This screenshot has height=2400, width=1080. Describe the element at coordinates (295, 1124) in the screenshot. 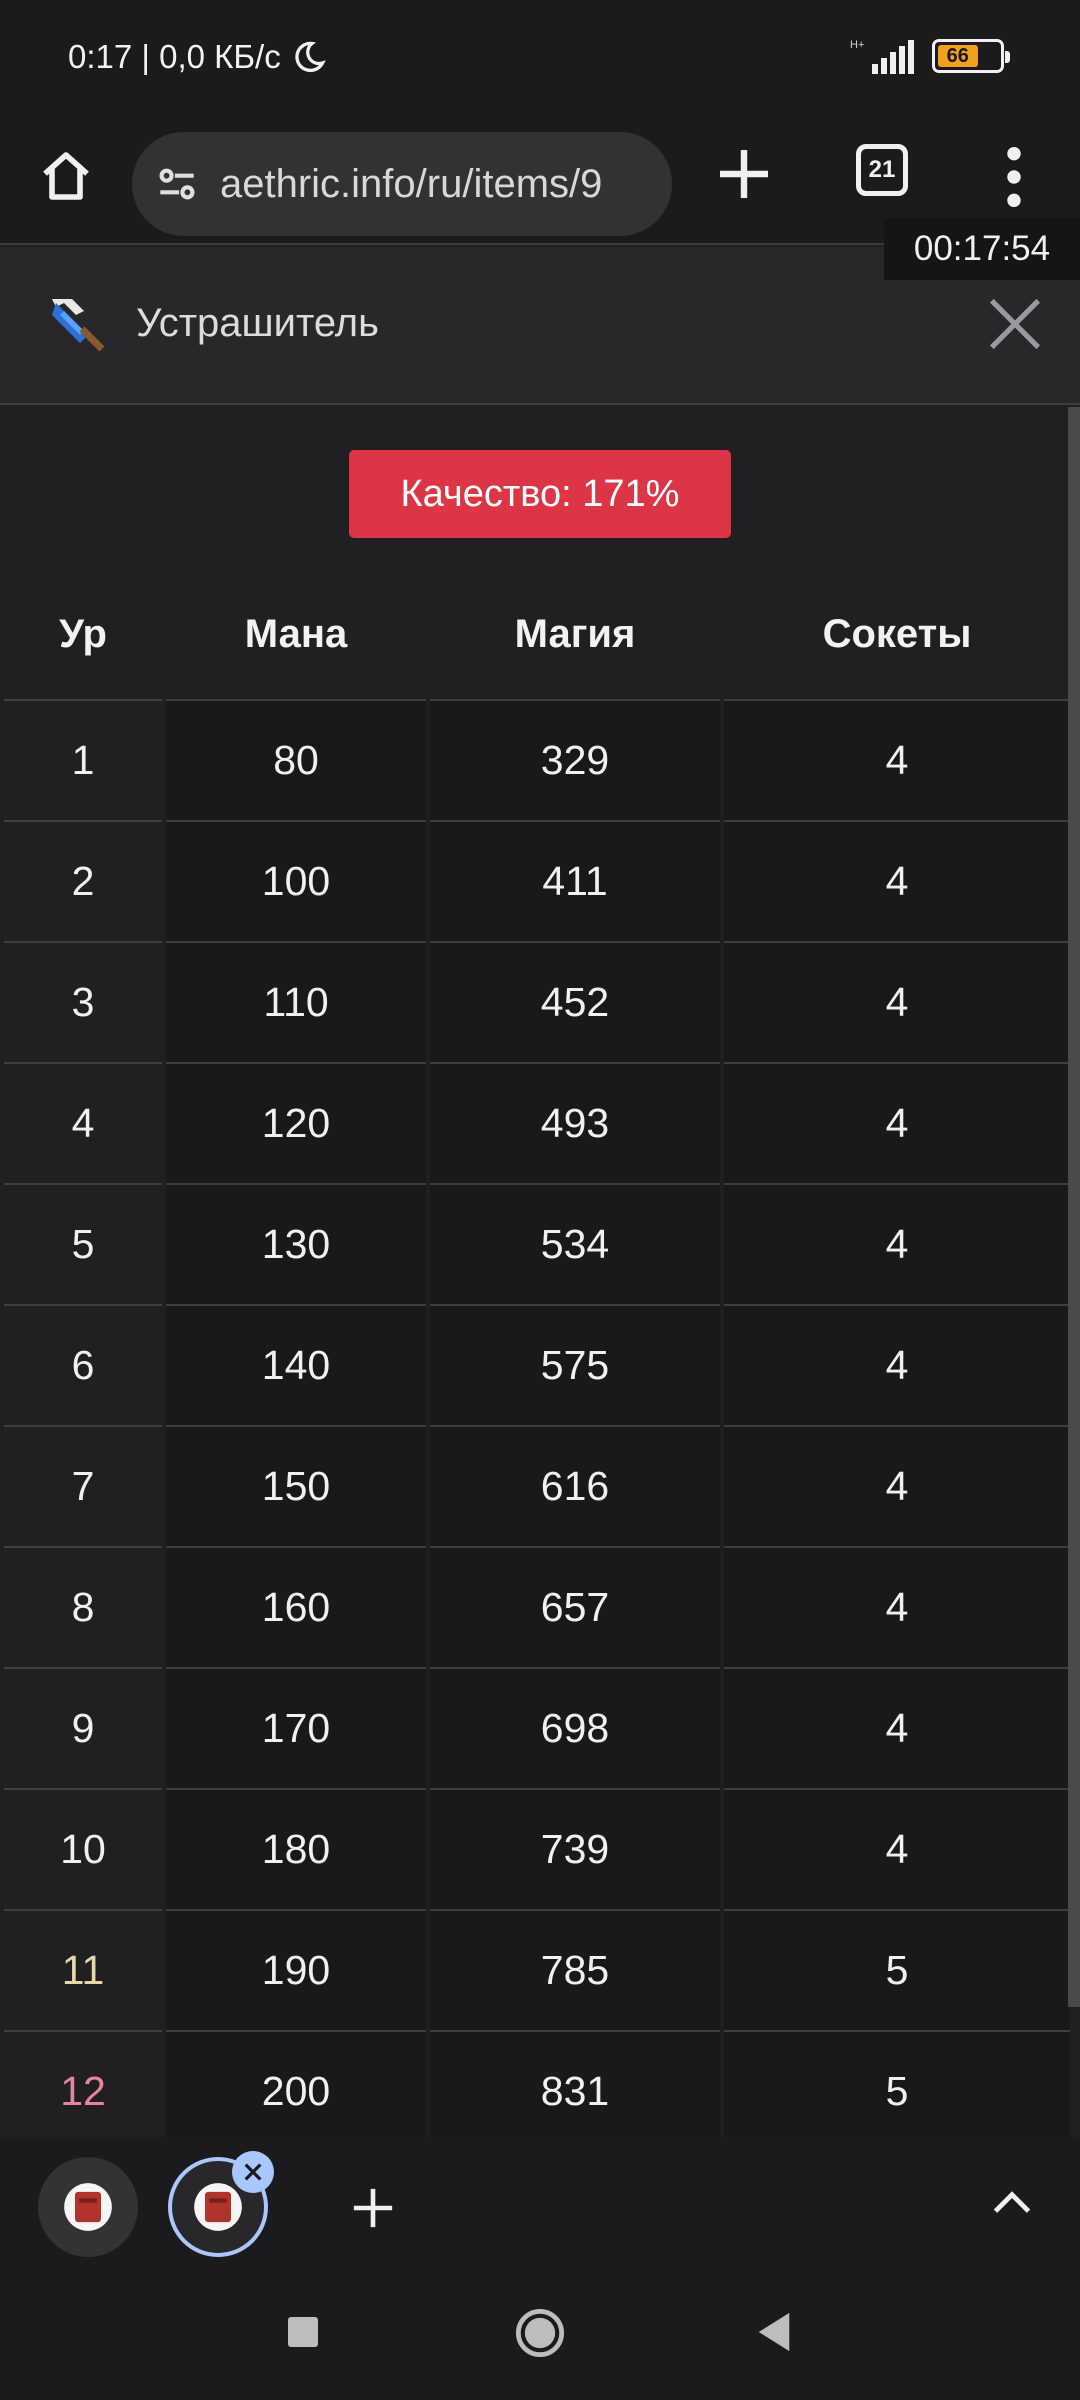

I see `cell-mana: 120` at that location.